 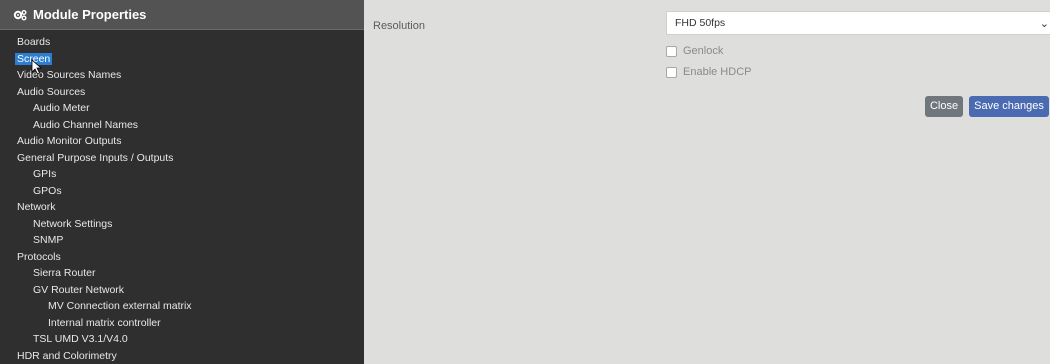 What do you see at coordinates (104, 322) in the screenshot?
I see `sidebar-item-label: Internal matrix controller` at bounding box center [104, 322].